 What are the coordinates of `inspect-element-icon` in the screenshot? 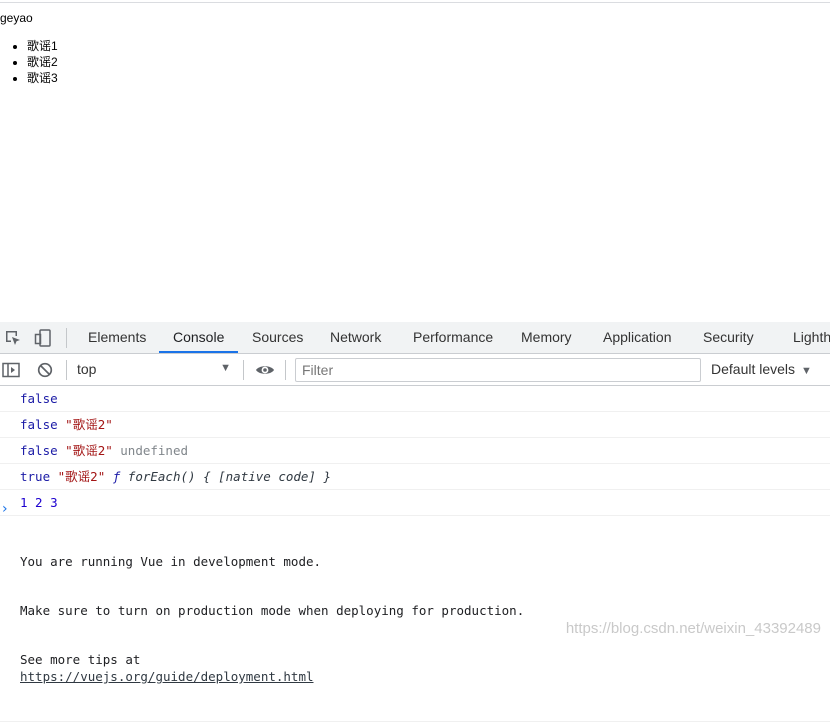 It's located at (13, 337).